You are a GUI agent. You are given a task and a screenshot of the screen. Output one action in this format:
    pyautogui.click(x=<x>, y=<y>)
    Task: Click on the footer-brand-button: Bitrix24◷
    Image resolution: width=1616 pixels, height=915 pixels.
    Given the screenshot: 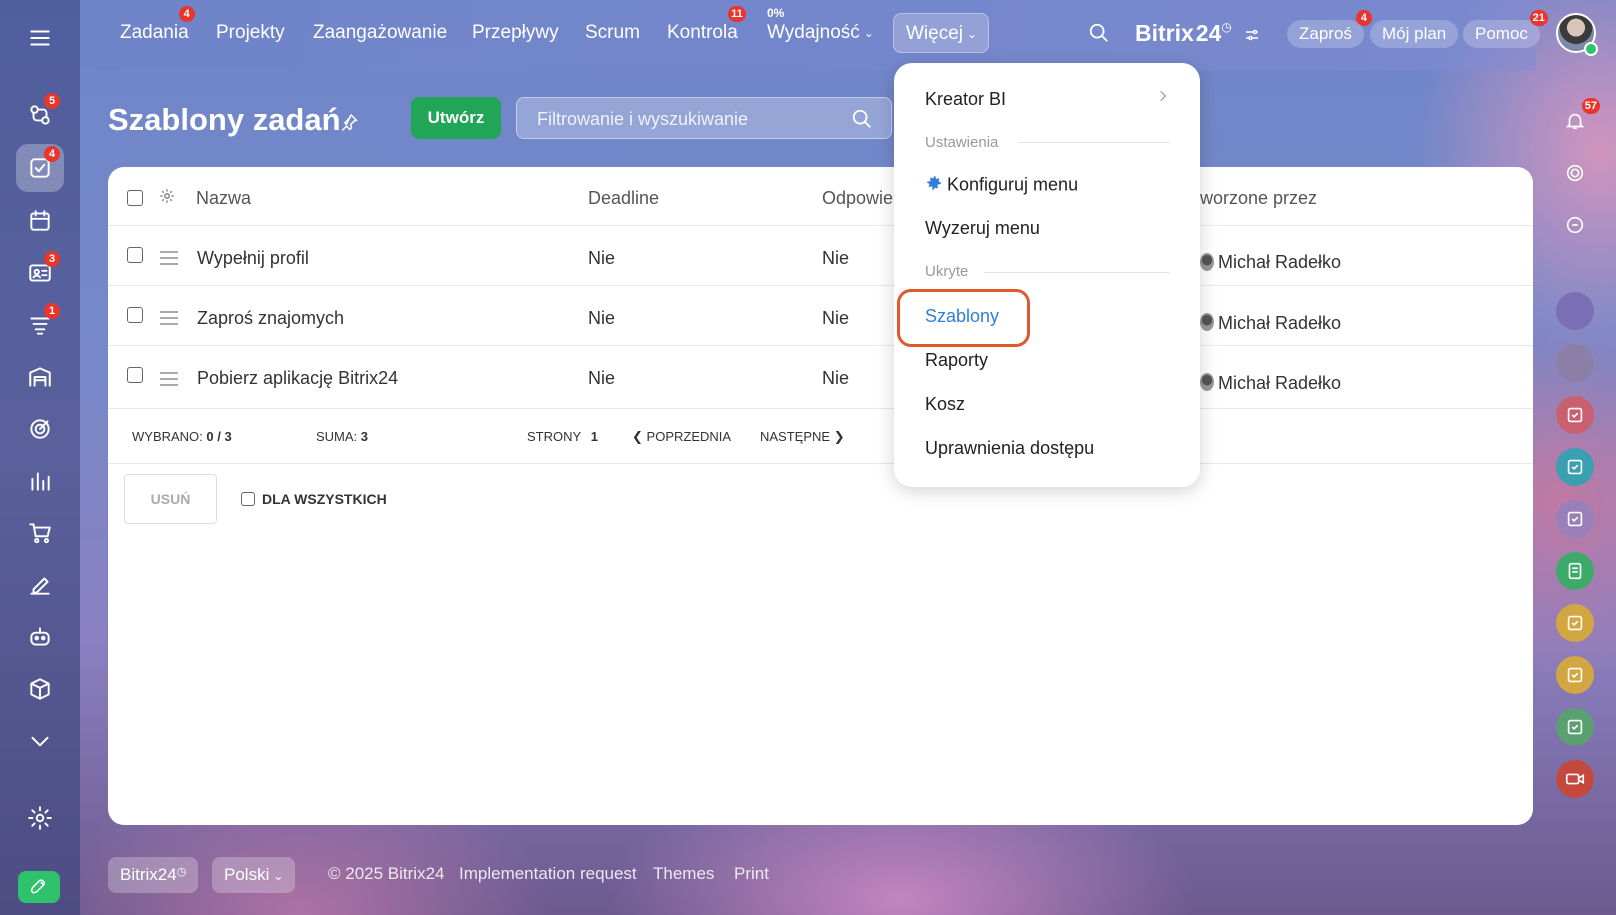 What is the action you would take?
    pyautogui.click(x=153, y=875)
    